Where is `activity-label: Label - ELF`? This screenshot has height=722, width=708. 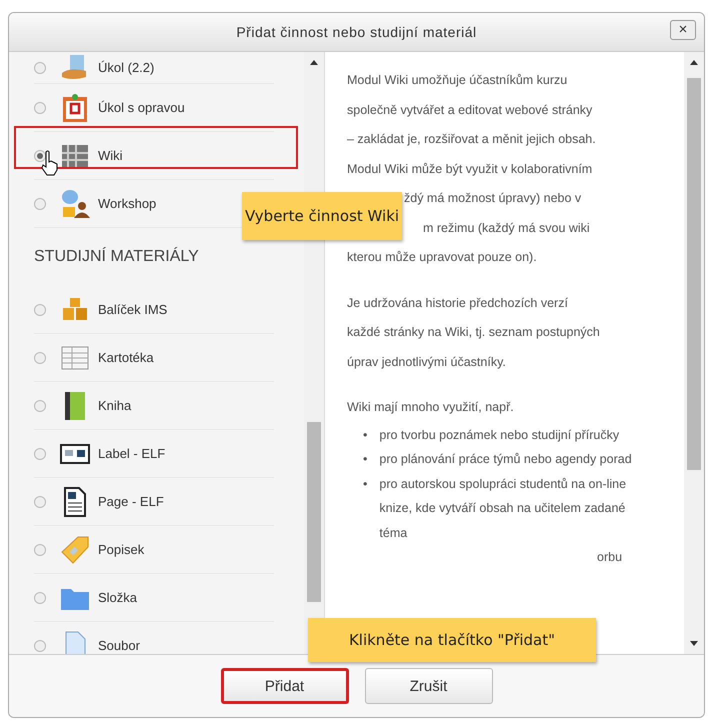 activity-label: Label - ELF is located at coordinates (132, 453).